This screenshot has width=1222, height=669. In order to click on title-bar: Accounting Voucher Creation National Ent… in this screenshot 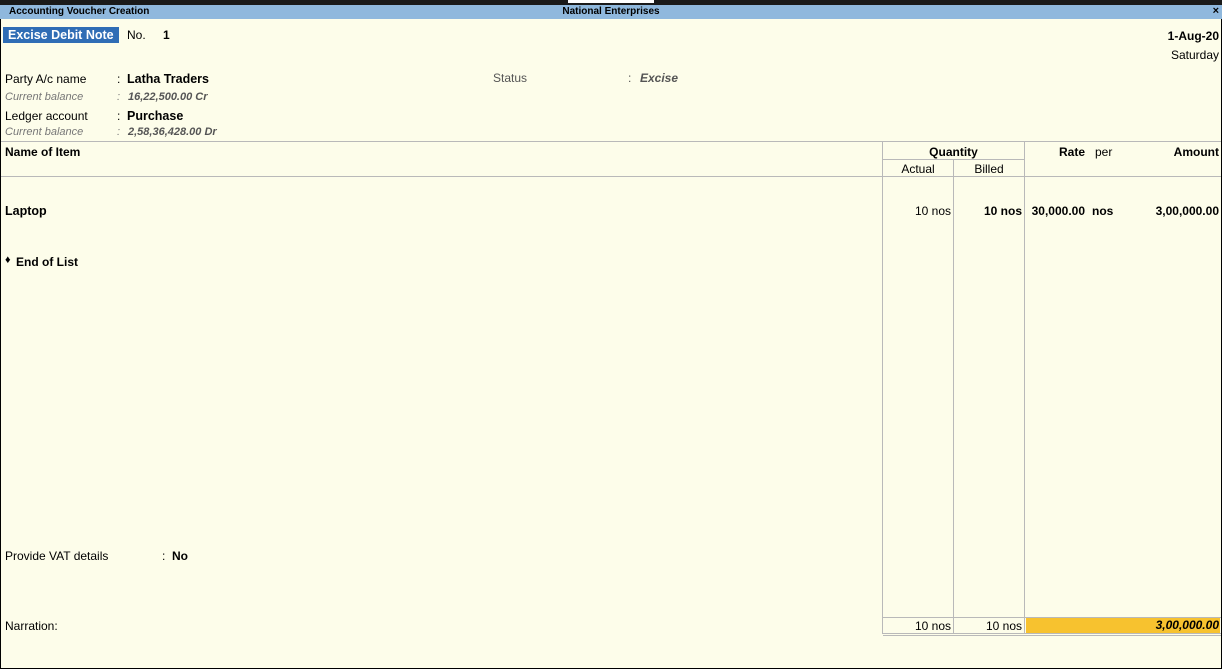, I will do `click(611, 12)`.